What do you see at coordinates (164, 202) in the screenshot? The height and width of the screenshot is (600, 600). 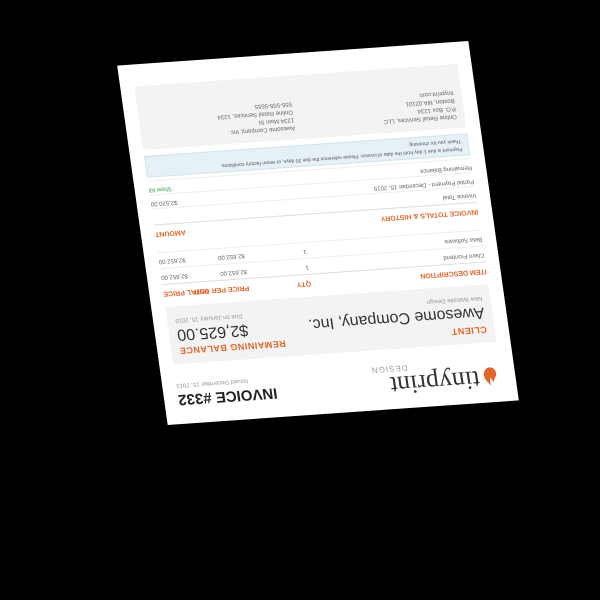 I see `history-value: $2,520.00` at bounding box center [164, 202].